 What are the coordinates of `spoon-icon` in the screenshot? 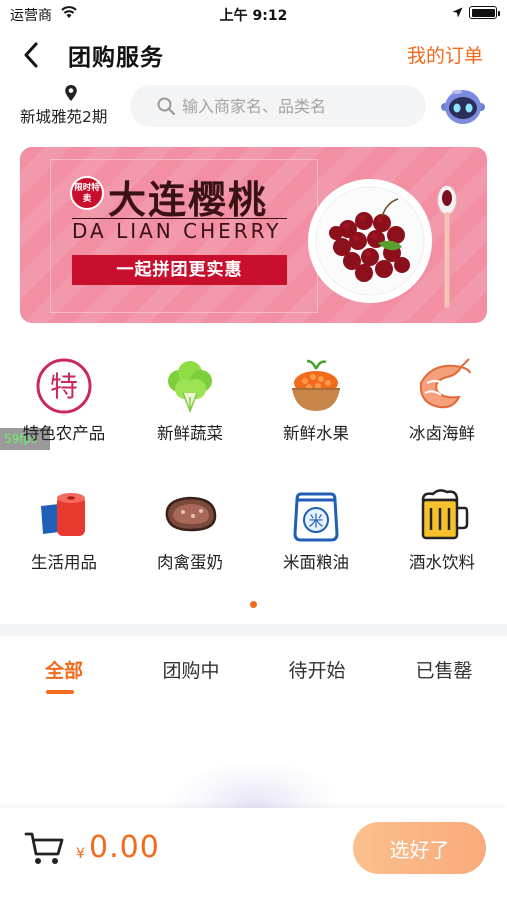 It's located at (447, 246).